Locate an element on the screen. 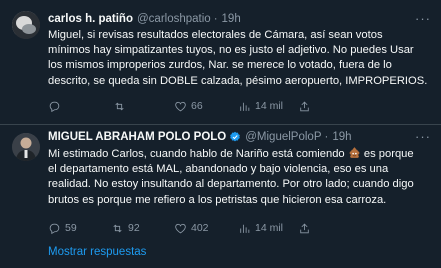 The width and height of the screenshot is (441, 268). retweet-button is located at coordinates (121, 106).